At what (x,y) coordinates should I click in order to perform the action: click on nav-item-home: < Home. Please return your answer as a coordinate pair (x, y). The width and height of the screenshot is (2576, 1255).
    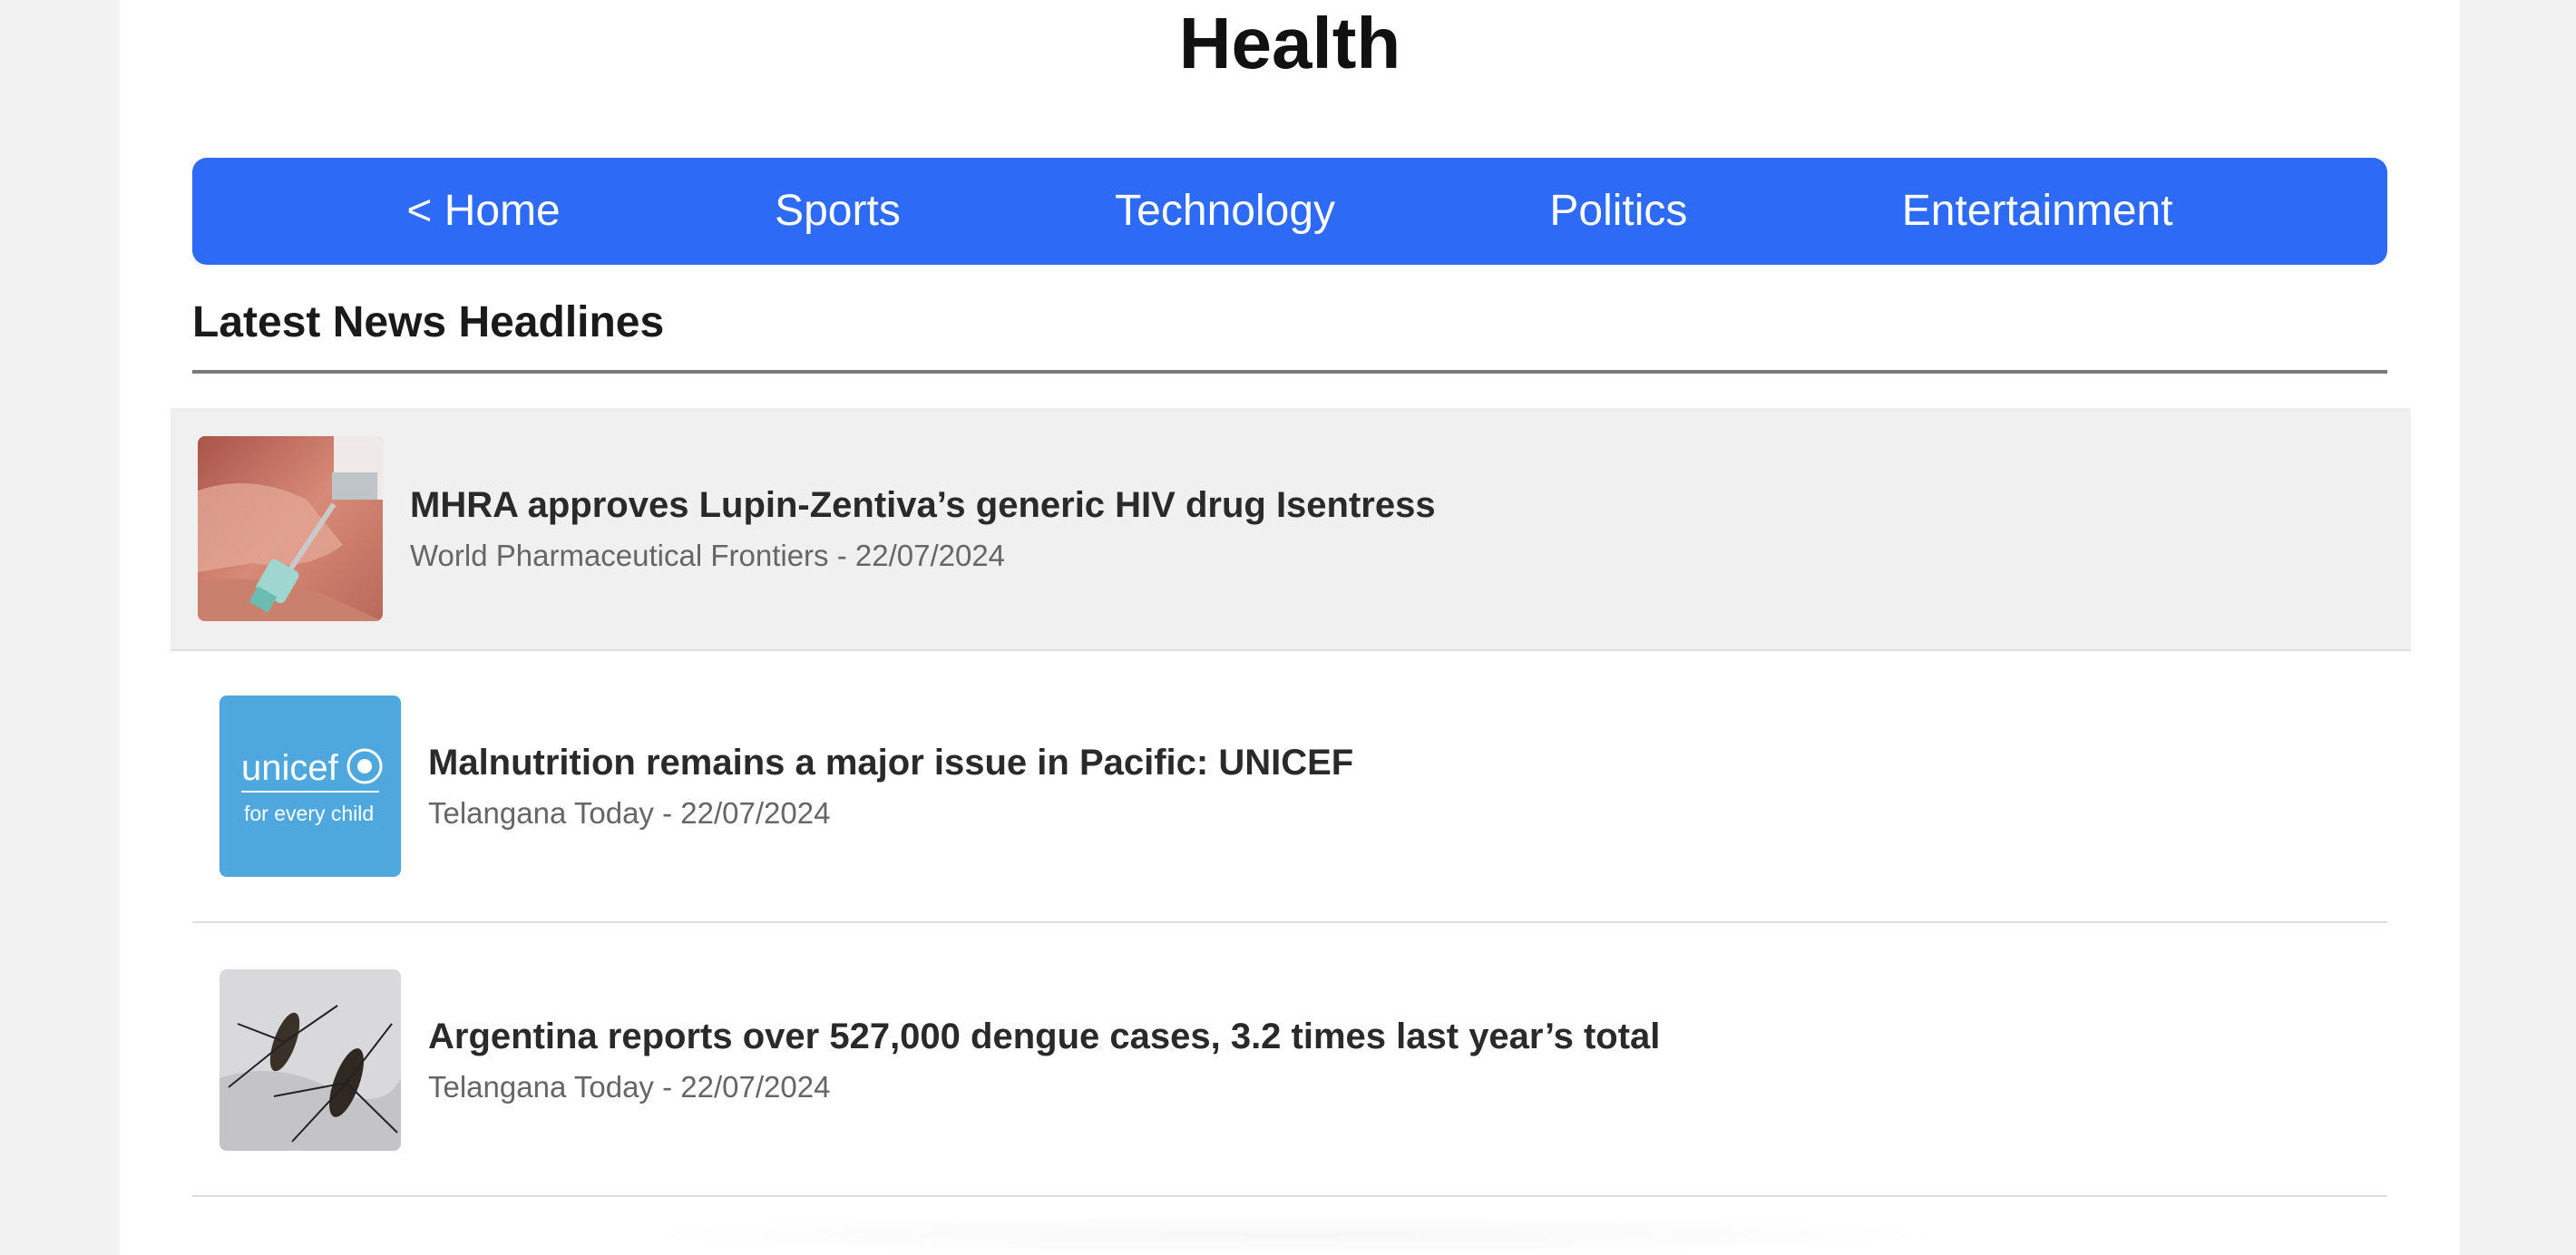
    Looking at the image, I should click on (483, 211).